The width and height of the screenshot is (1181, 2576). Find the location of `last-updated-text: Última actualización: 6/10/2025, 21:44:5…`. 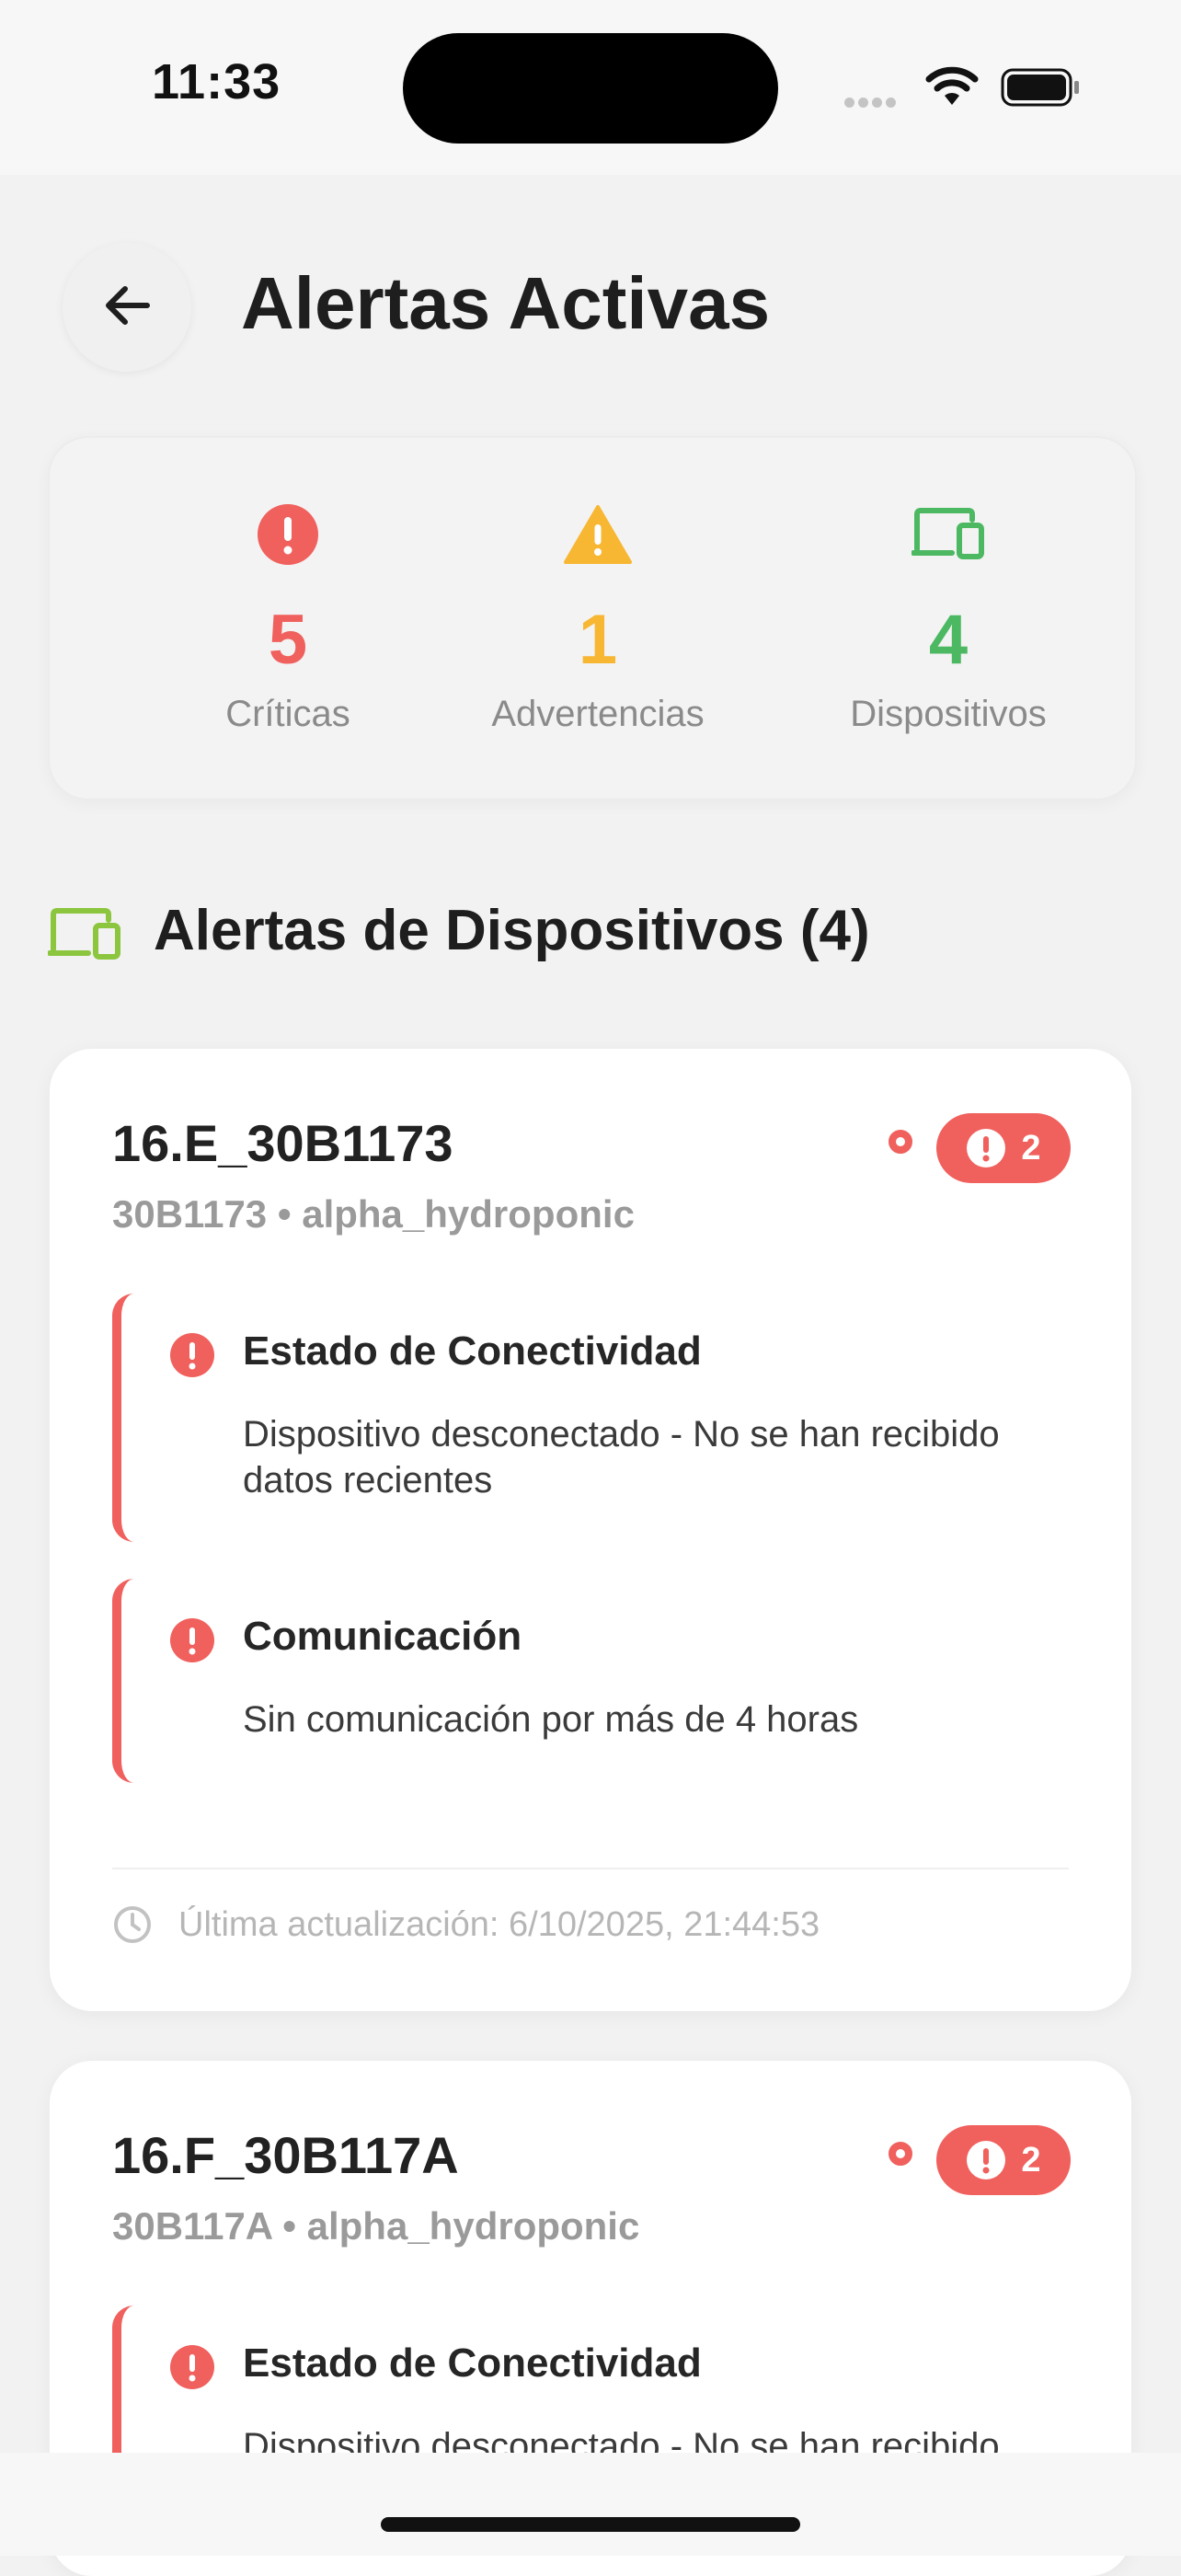

last-updated-text: Última actualización: 6/10/2025, 21:44:5… is located at coordinates (499, 1924).